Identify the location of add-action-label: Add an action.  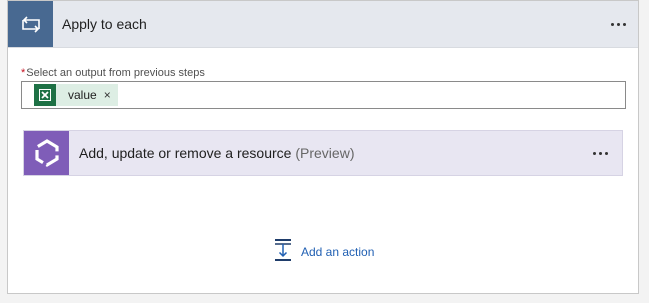
(338, 252).